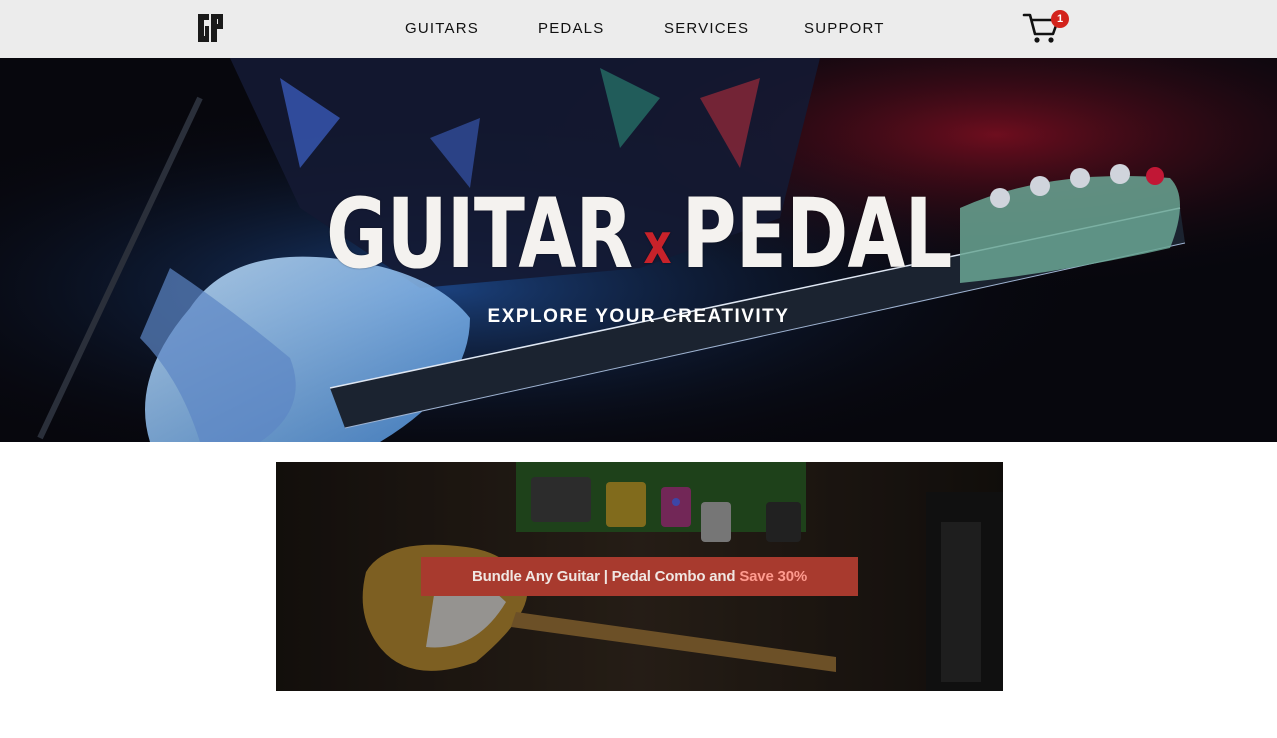  Describe the element at coordinates (657, 244) in the screenshot. I see `hero-title-x: x` at that location.